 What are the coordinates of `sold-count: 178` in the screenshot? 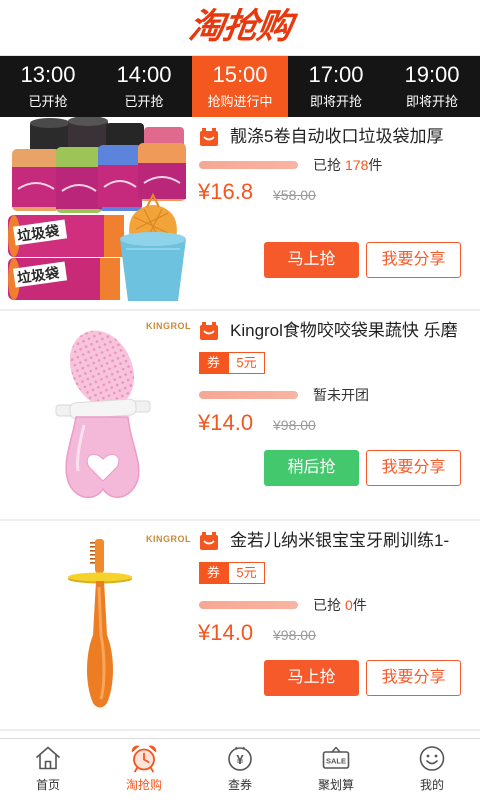 It's located at (357, 165).